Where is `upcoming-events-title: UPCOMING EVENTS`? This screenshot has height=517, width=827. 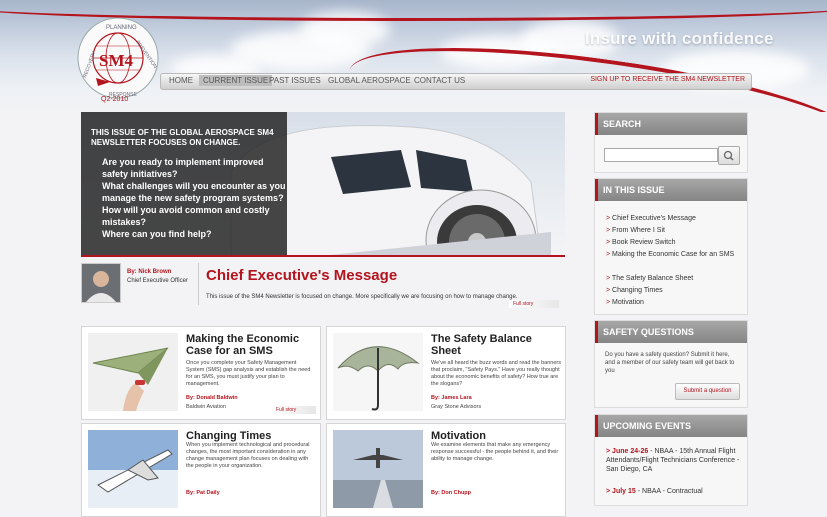
upcoming-events-title: UPCOMING EVENTS is located at coordinates (647, 426).